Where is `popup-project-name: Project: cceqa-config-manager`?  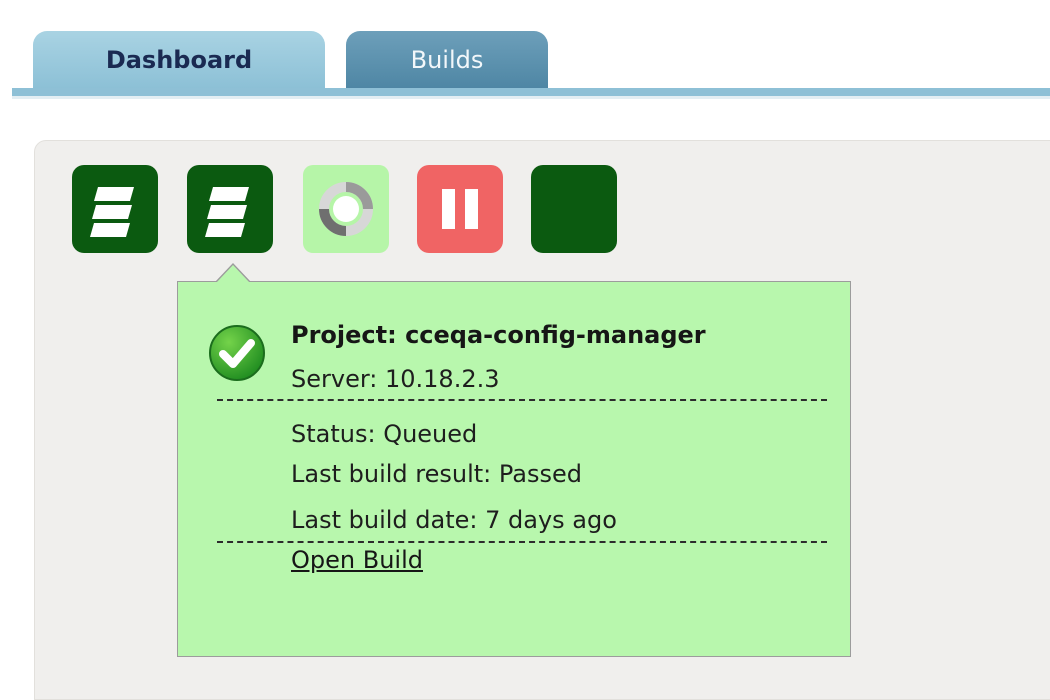 popup-project-name: Project: cceqa-config-manager is located at coordinates (498, 335).